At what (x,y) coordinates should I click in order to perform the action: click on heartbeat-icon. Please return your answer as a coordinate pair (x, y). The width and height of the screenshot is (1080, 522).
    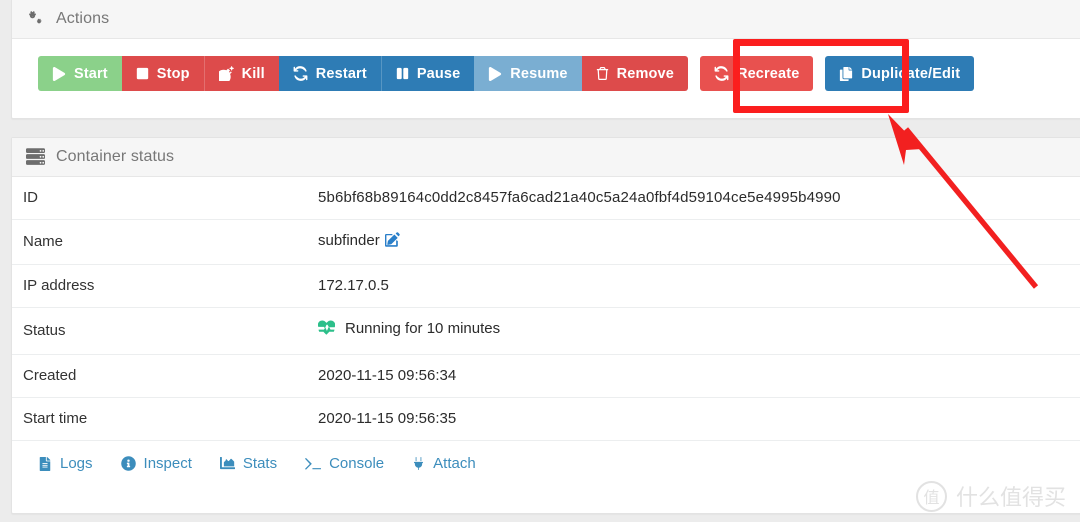
    Looking at the image, I should click on (326, 328).